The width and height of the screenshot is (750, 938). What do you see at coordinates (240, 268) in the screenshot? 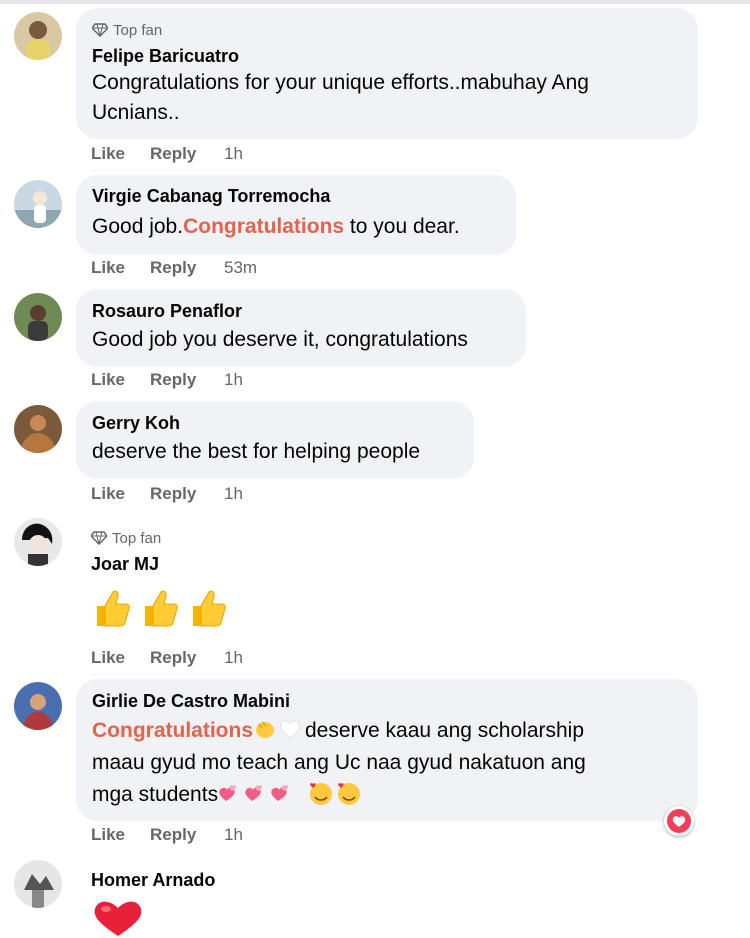
I see `comment-timestamp: 53m` at bounding box center [240, 268].